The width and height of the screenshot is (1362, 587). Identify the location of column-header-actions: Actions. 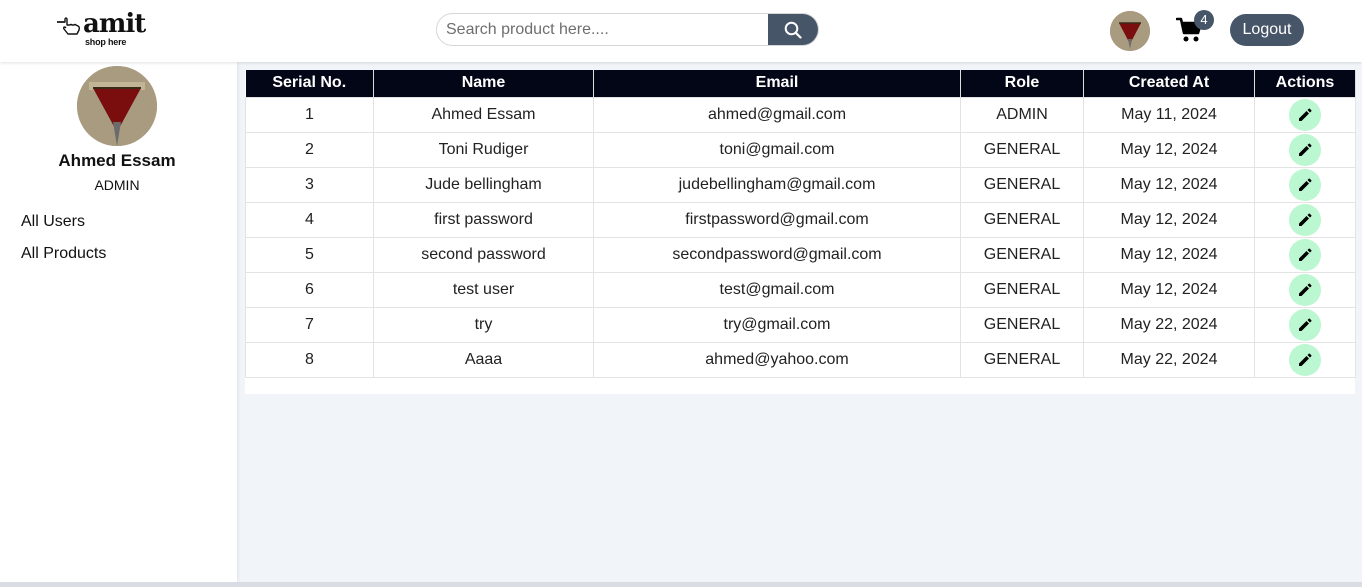
(1305, 83).